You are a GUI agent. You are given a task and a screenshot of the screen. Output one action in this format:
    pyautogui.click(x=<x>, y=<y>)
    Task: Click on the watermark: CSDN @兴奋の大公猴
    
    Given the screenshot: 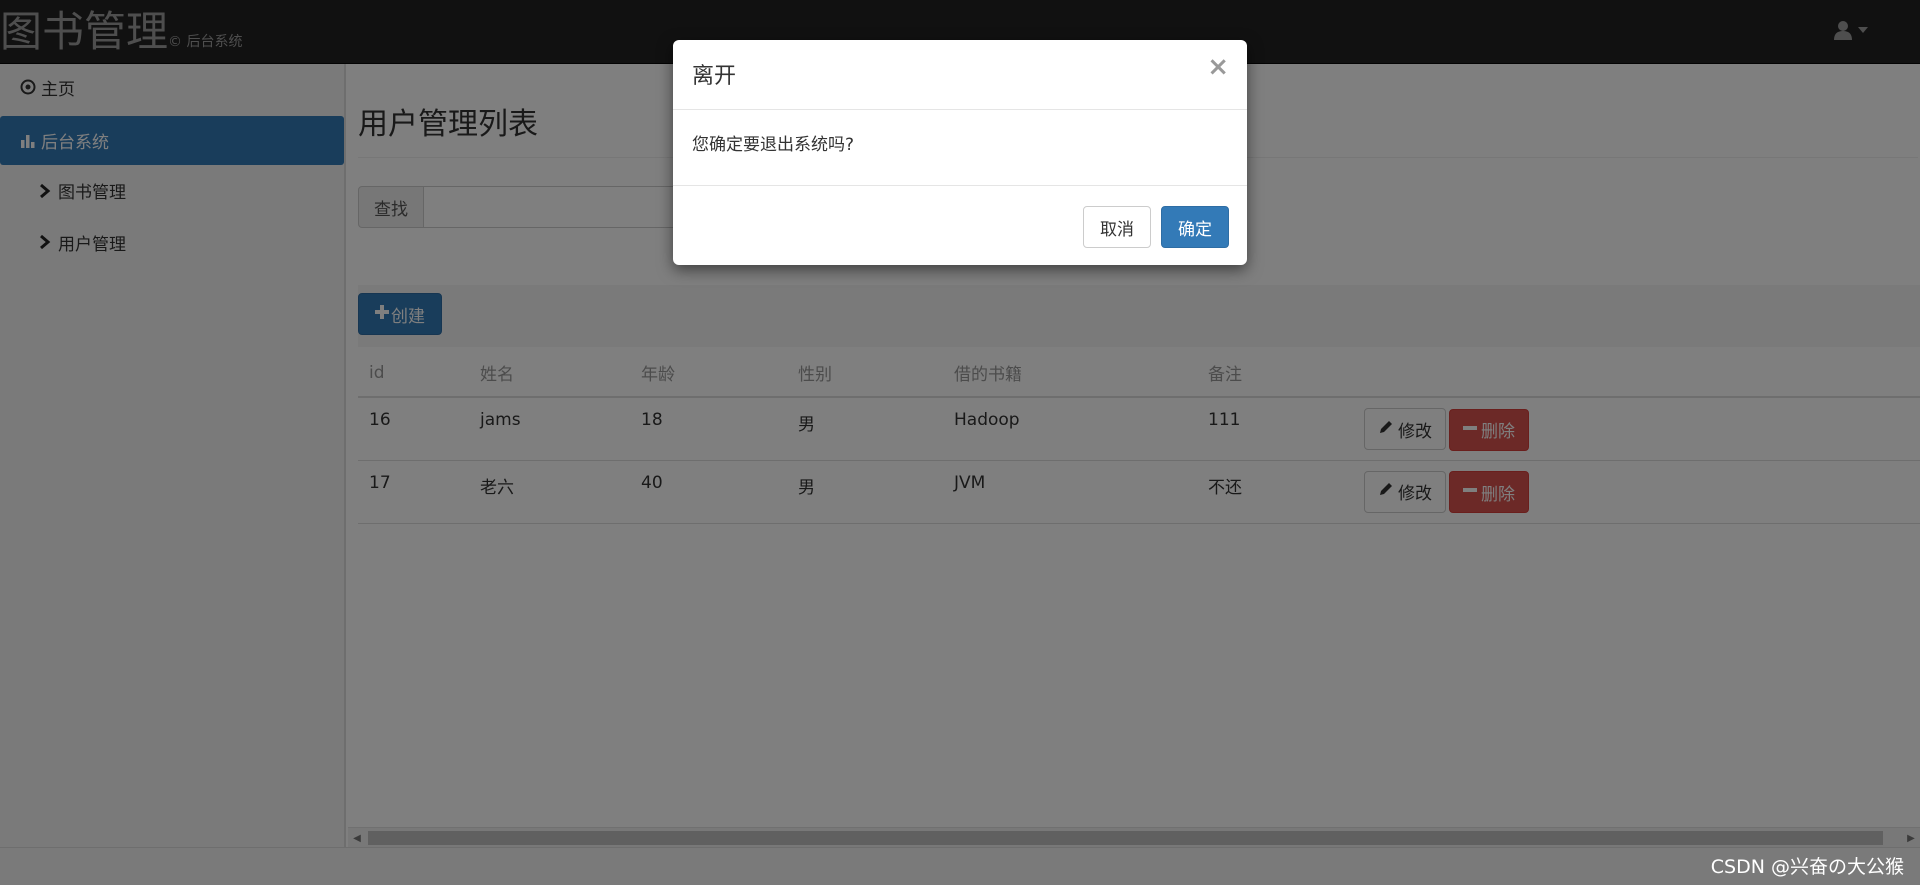 What is the action you would take?
    pyautogui.click(x=1807, y=867)
    